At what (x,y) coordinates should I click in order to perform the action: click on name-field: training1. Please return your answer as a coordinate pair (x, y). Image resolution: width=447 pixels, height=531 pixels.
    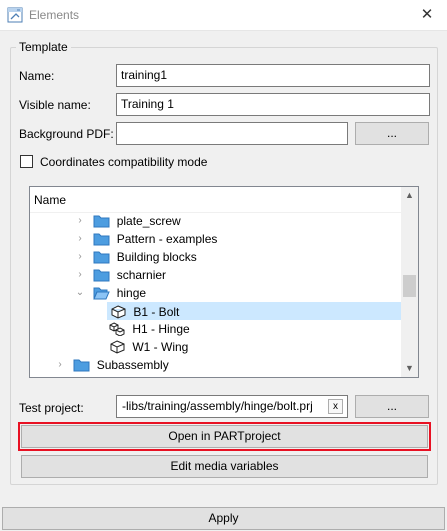
    Looking at the image, I should click on (273, 75).